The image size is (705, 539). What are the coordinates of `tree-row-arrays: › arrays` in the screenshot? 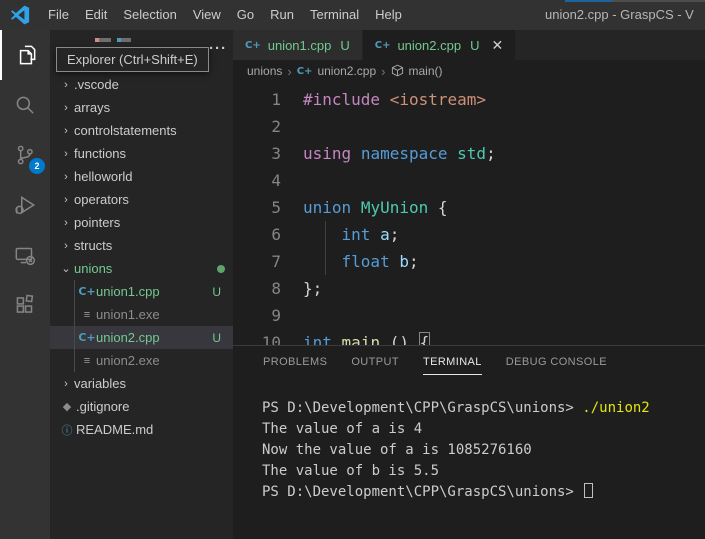 It's located at (141, 107).